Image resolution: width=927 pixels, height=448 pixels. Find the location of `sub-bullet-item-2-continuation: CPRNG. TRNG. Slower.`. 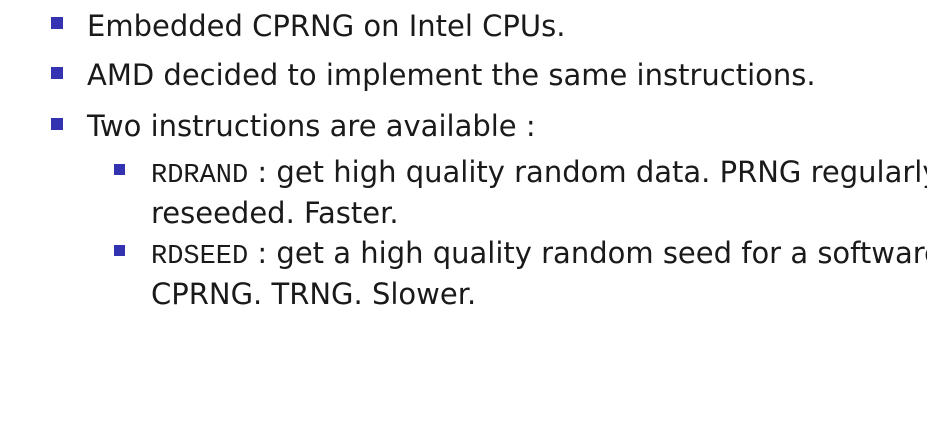

sub-bullet-item-2-continuation: CPRNG. TRNG. Slower. is located at coordinates (314, 294).